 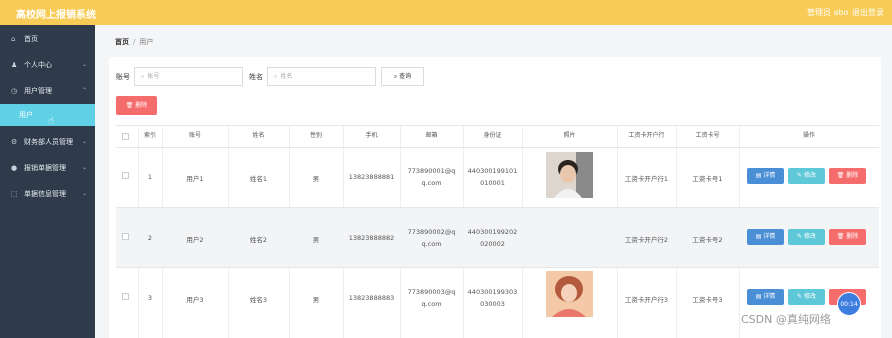 I want to click on column-header: 手机, so click(x=371, y=135).